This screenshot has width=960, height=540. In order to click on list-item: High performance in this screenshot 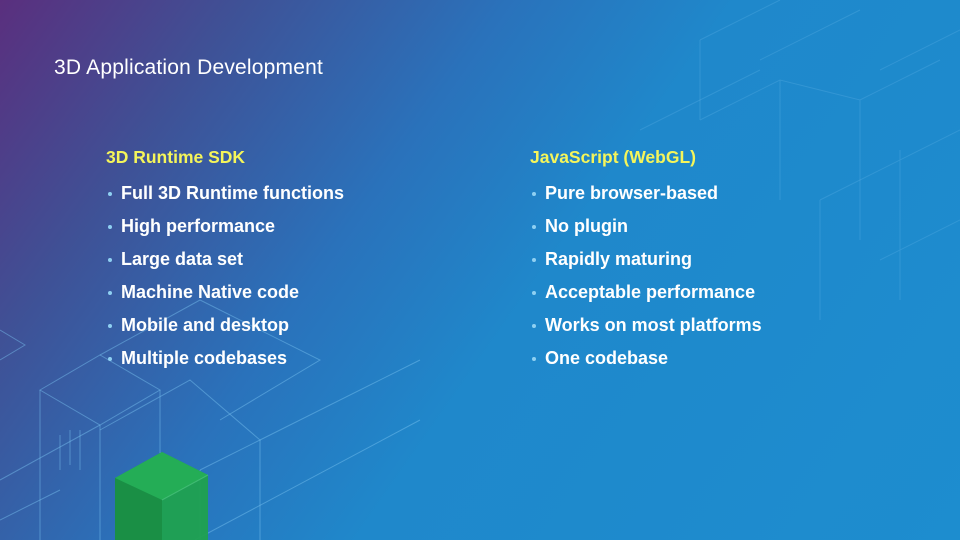, I will do `click(225, 226)`.